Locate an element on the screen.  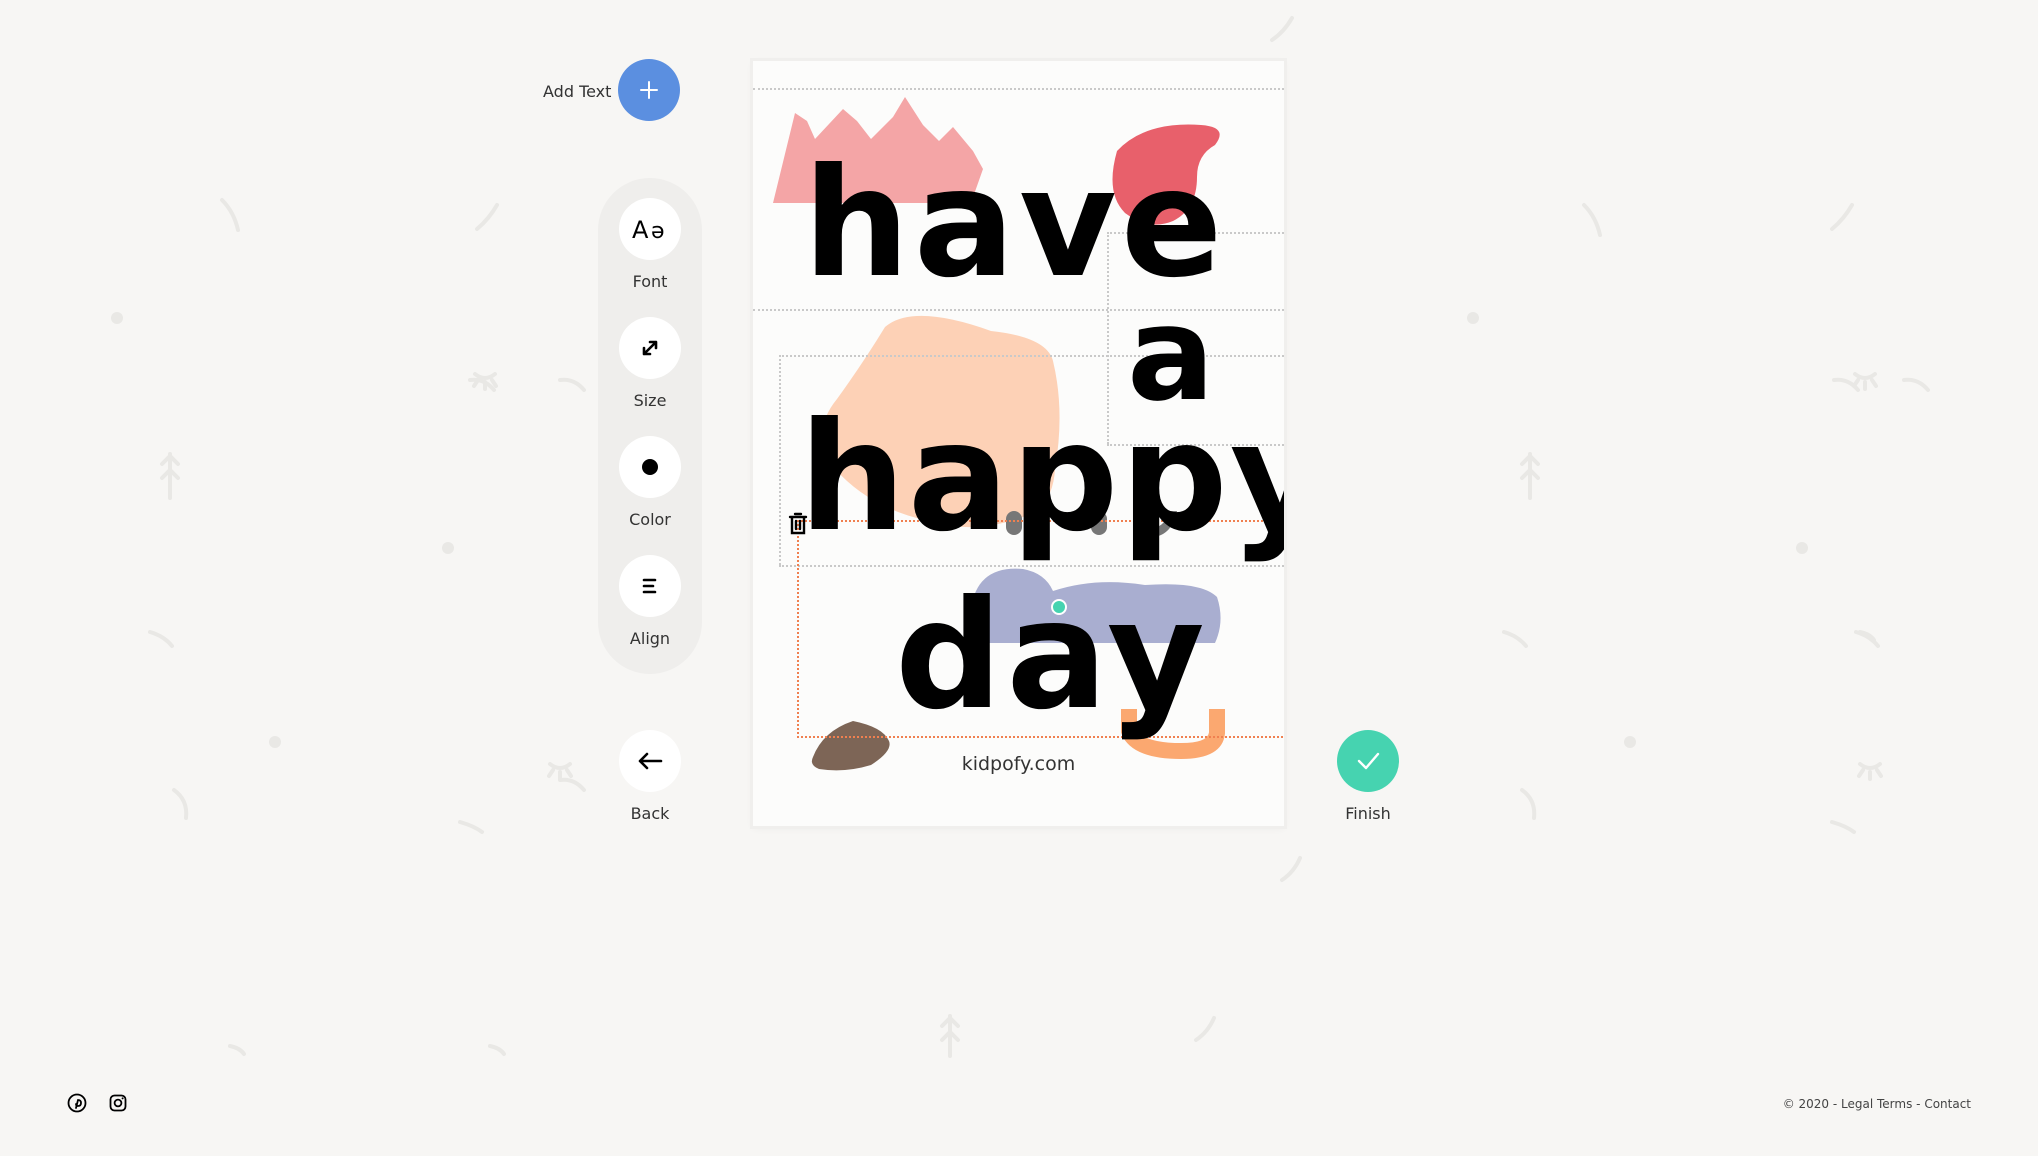
size-button is located at coordinates (650, 348).